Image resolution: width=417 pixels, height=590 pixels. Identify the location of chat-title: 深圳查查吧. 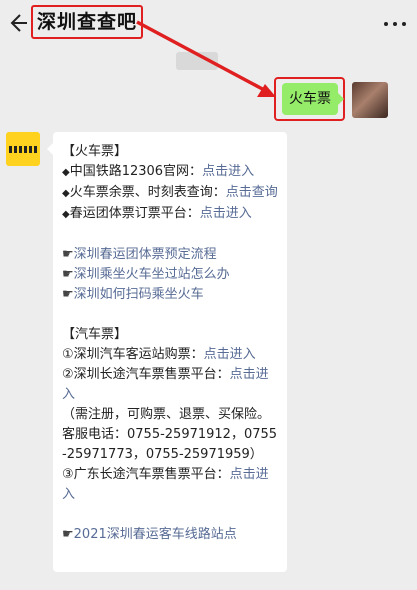
(87, 22).